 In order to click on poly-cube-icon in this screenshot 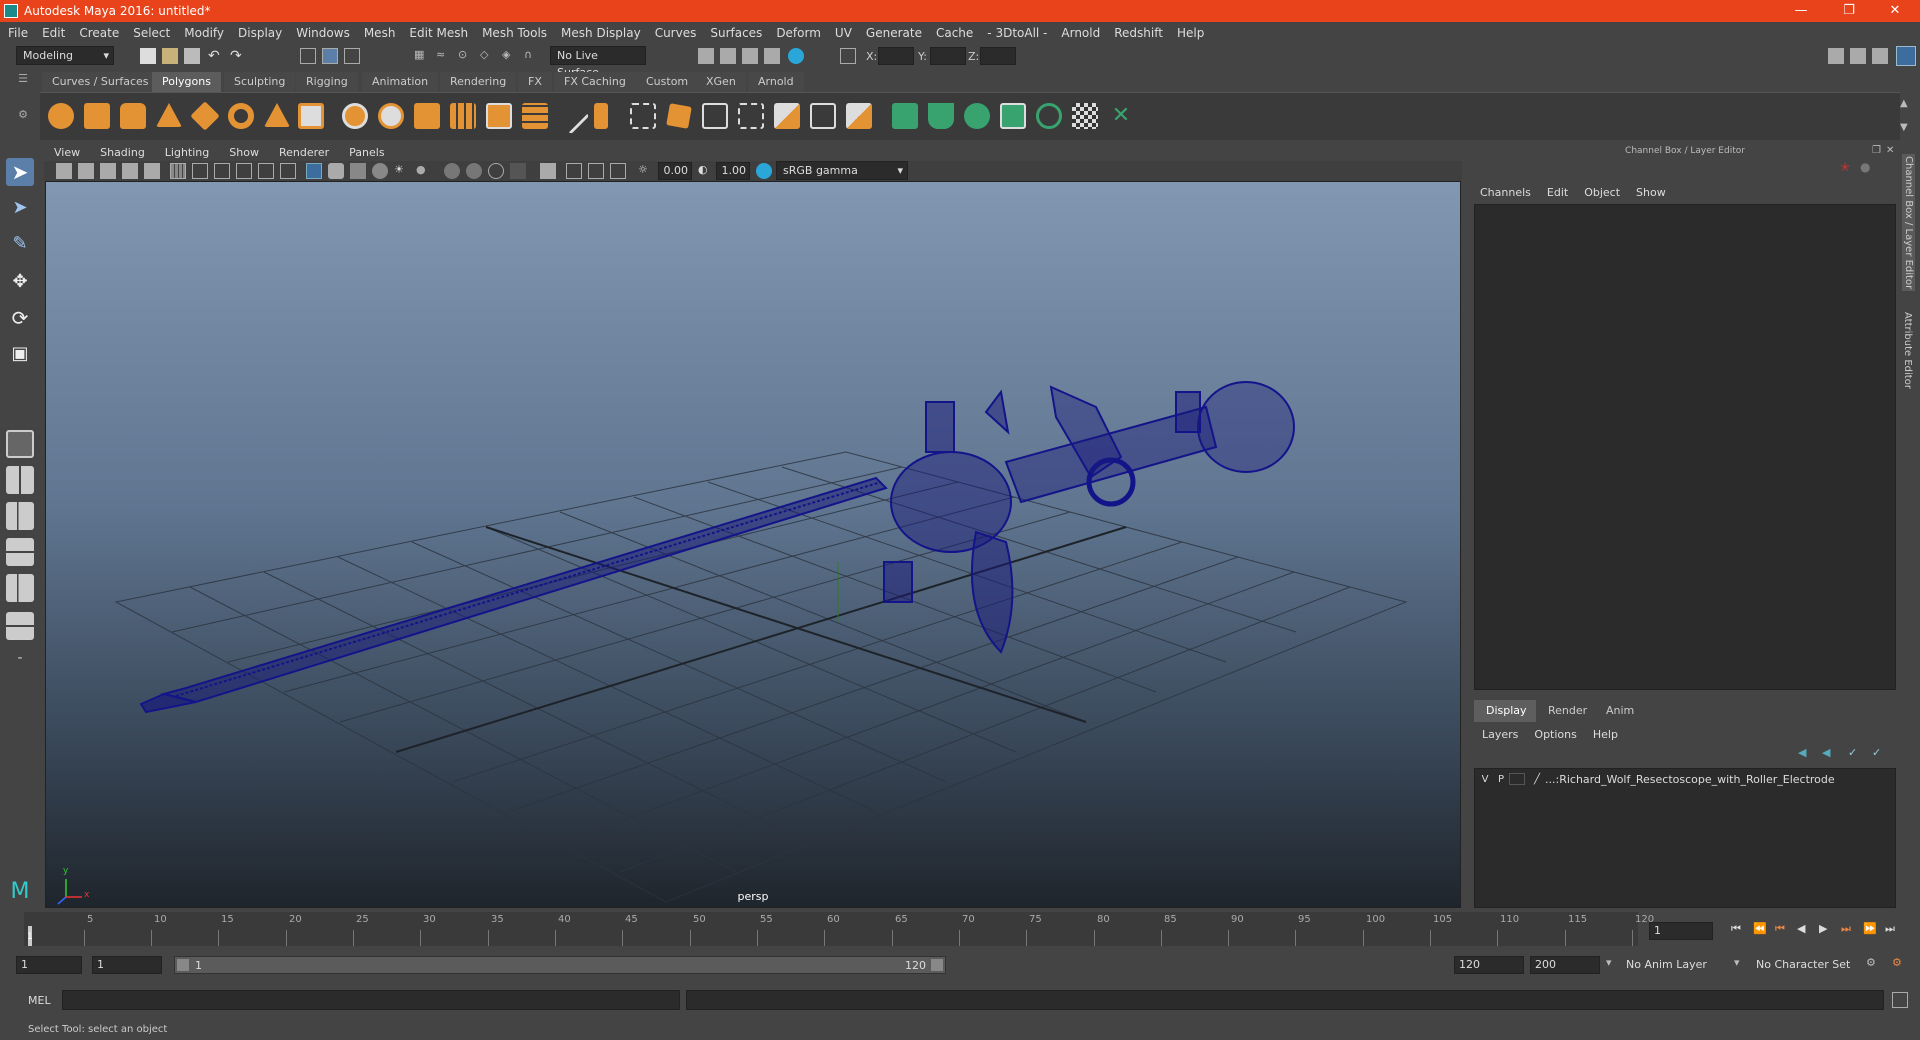, I will do `click(97, 116)`.